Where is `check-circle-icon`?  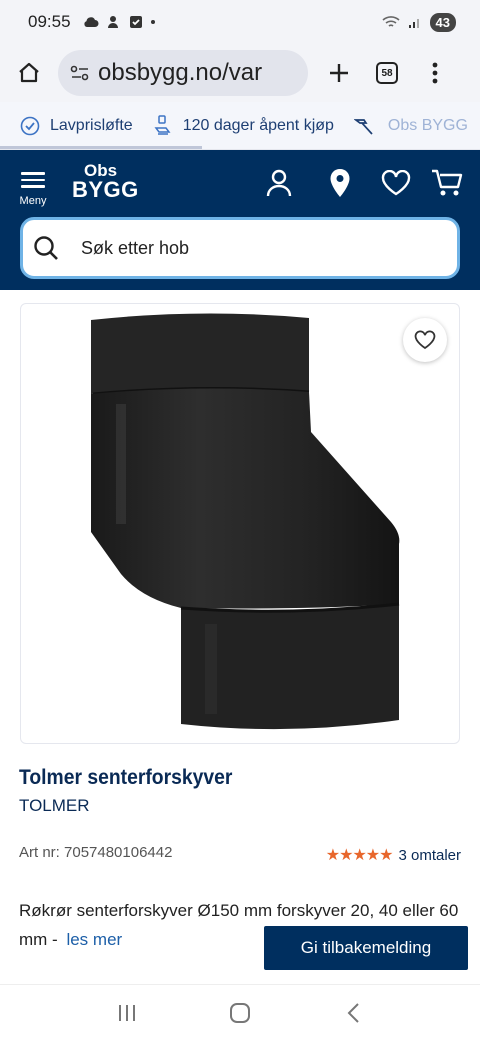 check-circle-icon is located at coordinates (30, 125).